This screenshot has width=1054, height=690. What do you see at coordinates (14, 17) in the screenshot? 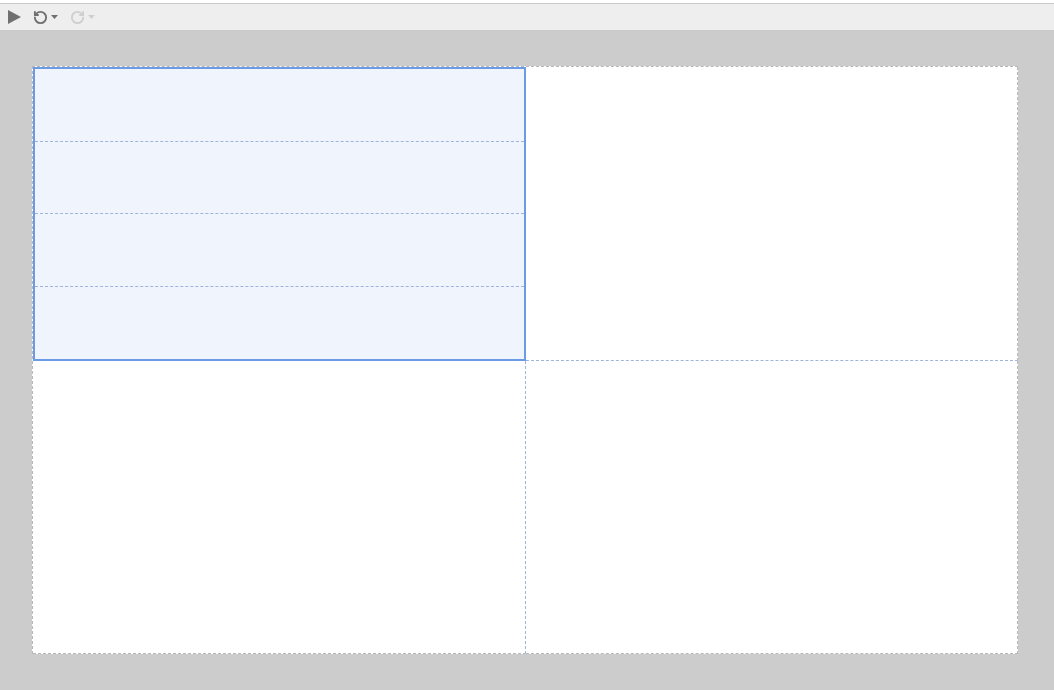
I see `play-icon` at bounding box center [14, 17].